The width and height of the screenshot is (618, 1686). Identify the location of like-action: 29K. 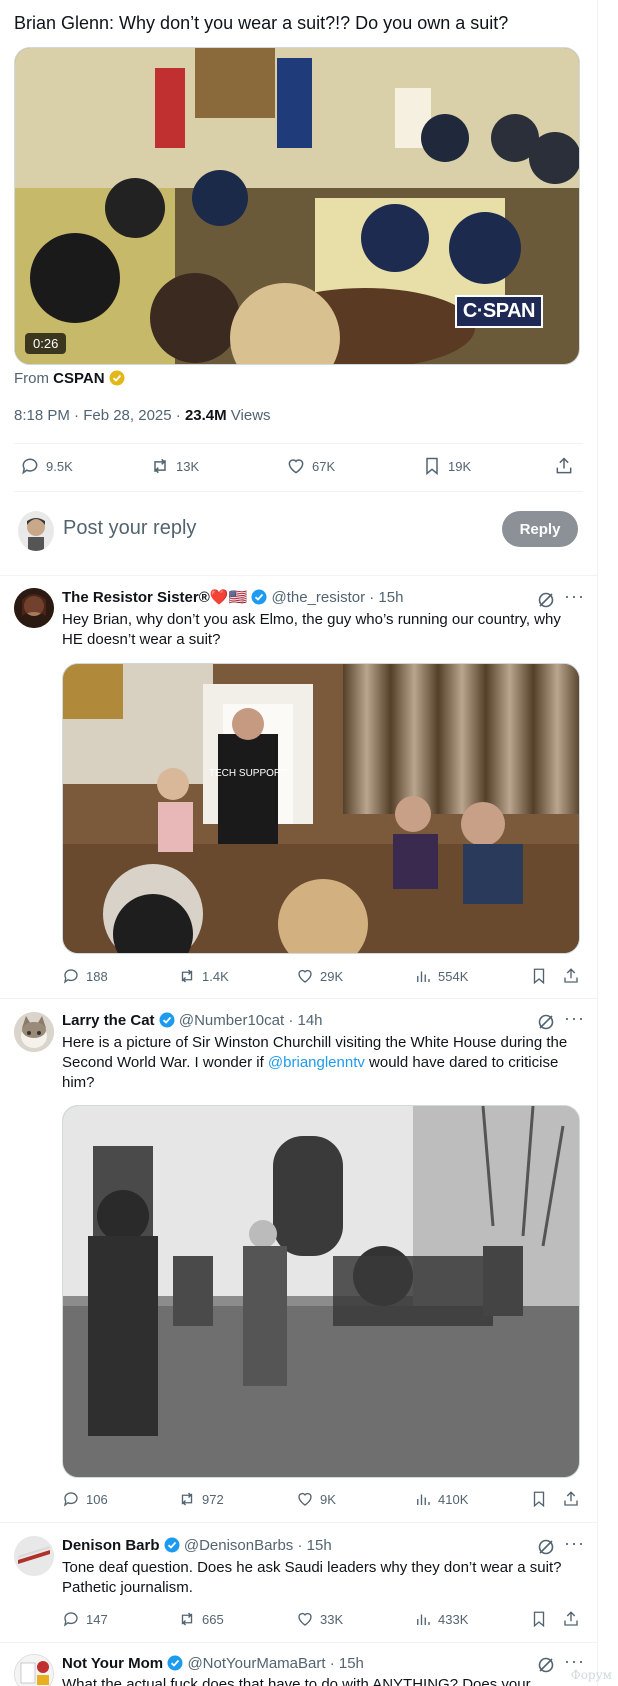
(319, 976).